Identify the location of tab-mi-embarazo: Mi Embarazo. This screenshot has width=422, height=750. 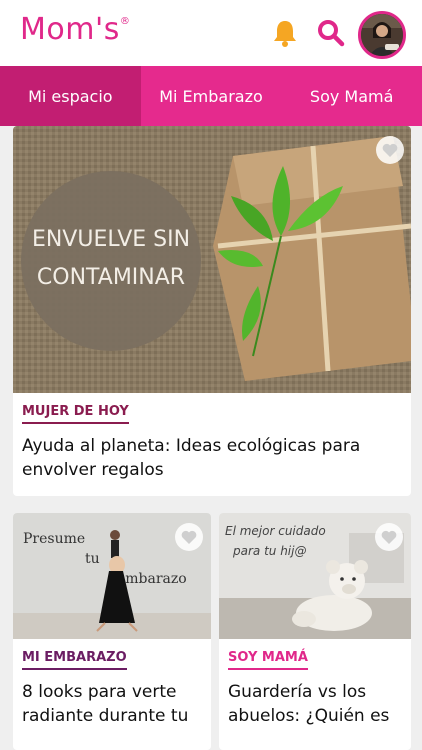
(211, 96).